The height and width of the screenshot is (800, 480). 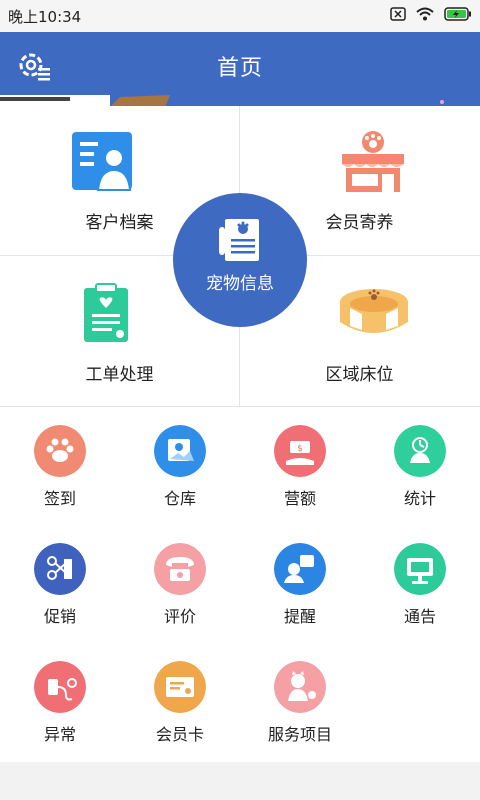 What do you see at coordinates (374, 311) in the screenshot?
I see `pet-bed-icon` at bounding box center [374, 311].